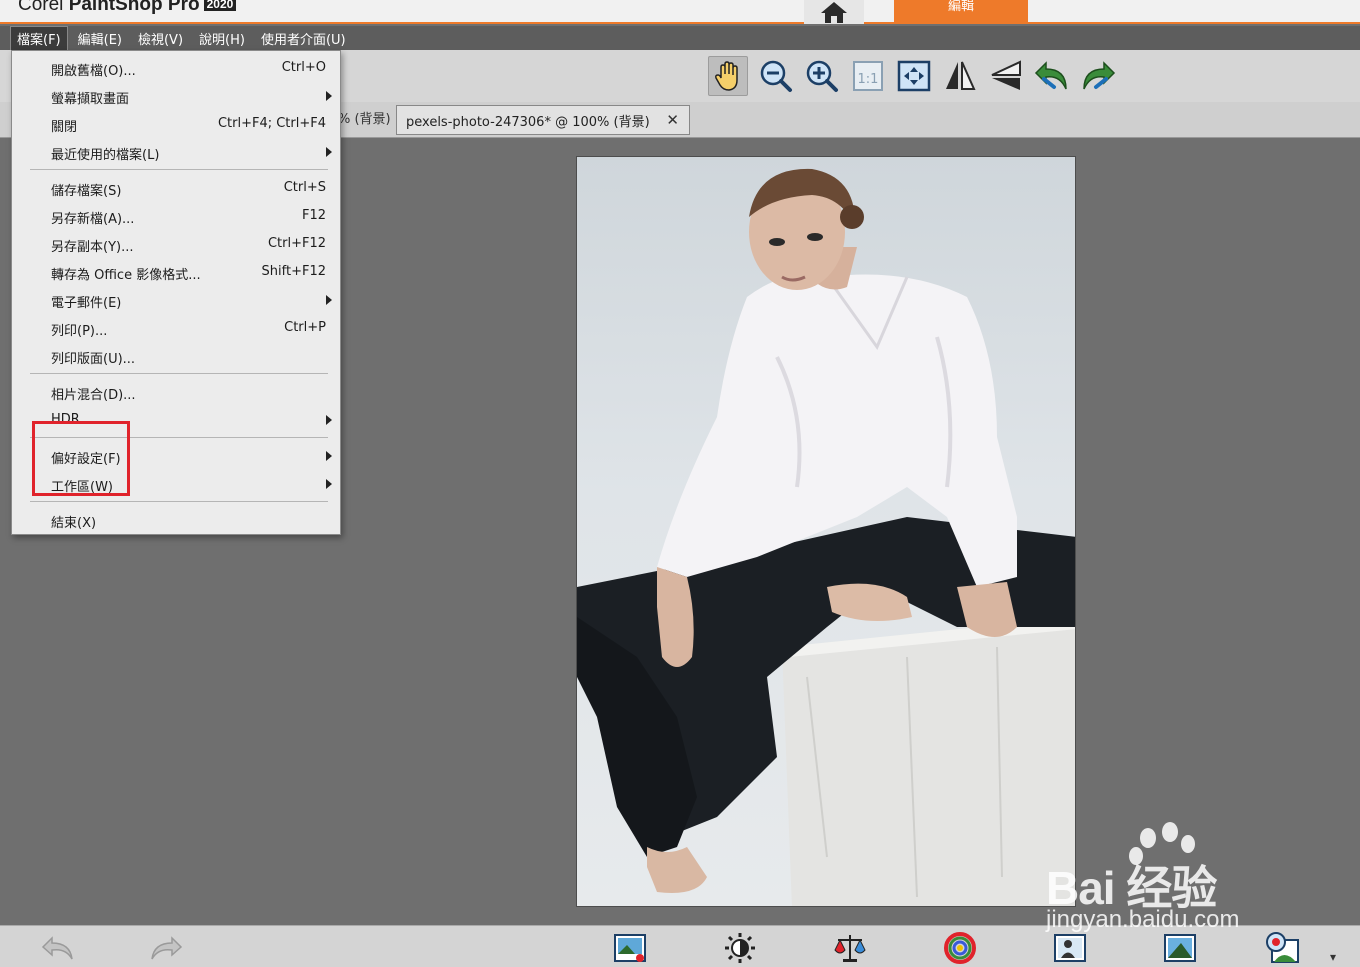 The width and height of the screenshot is (1360, 967). Describe the element at coordinates (176, 520) in the screenshot. I see `menu-item-exit: 結束(X)` at that location.